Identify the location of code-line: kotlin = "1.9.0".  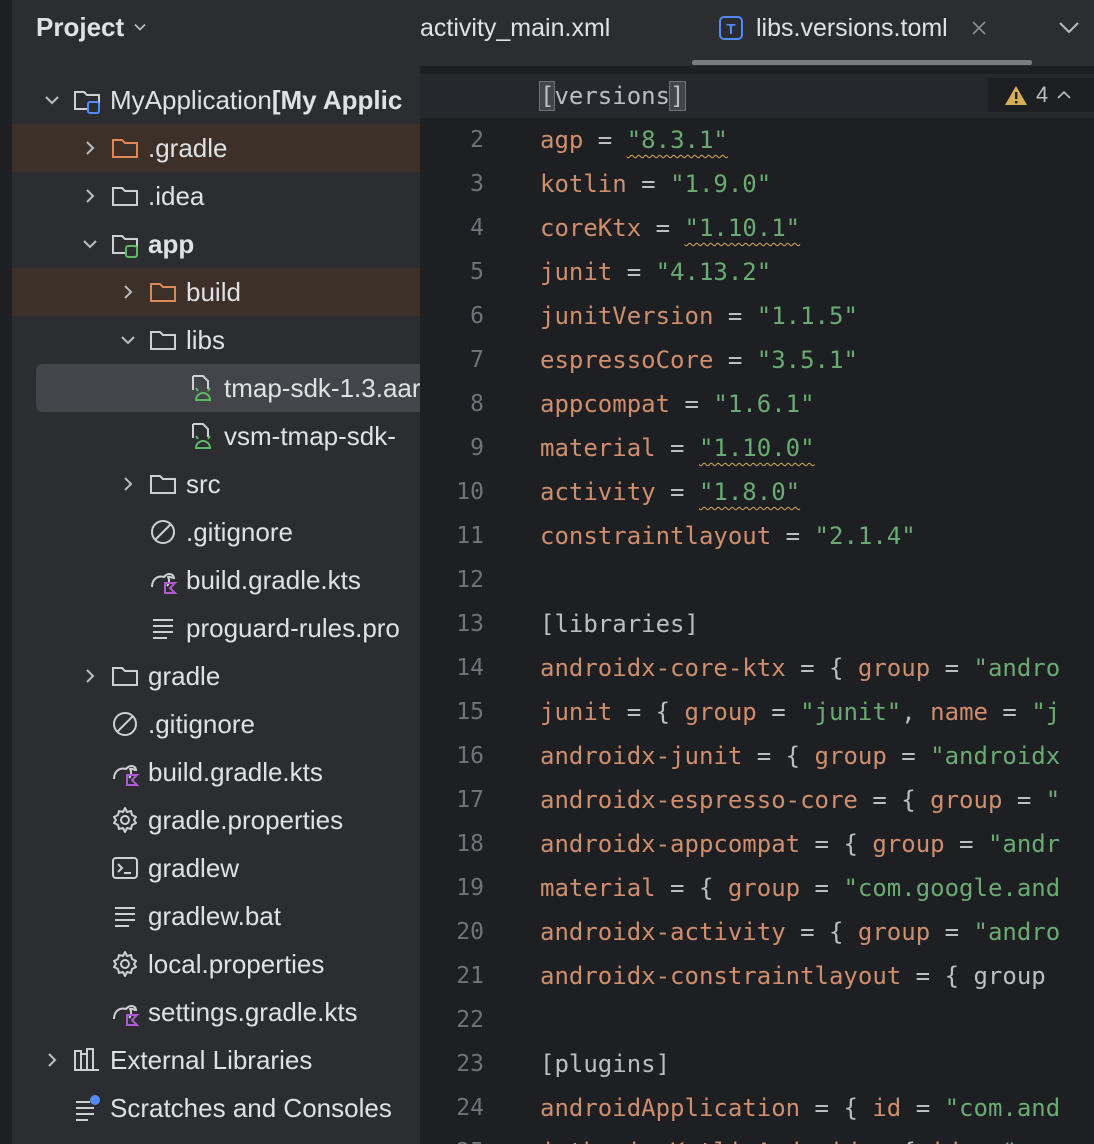
(655, 184).